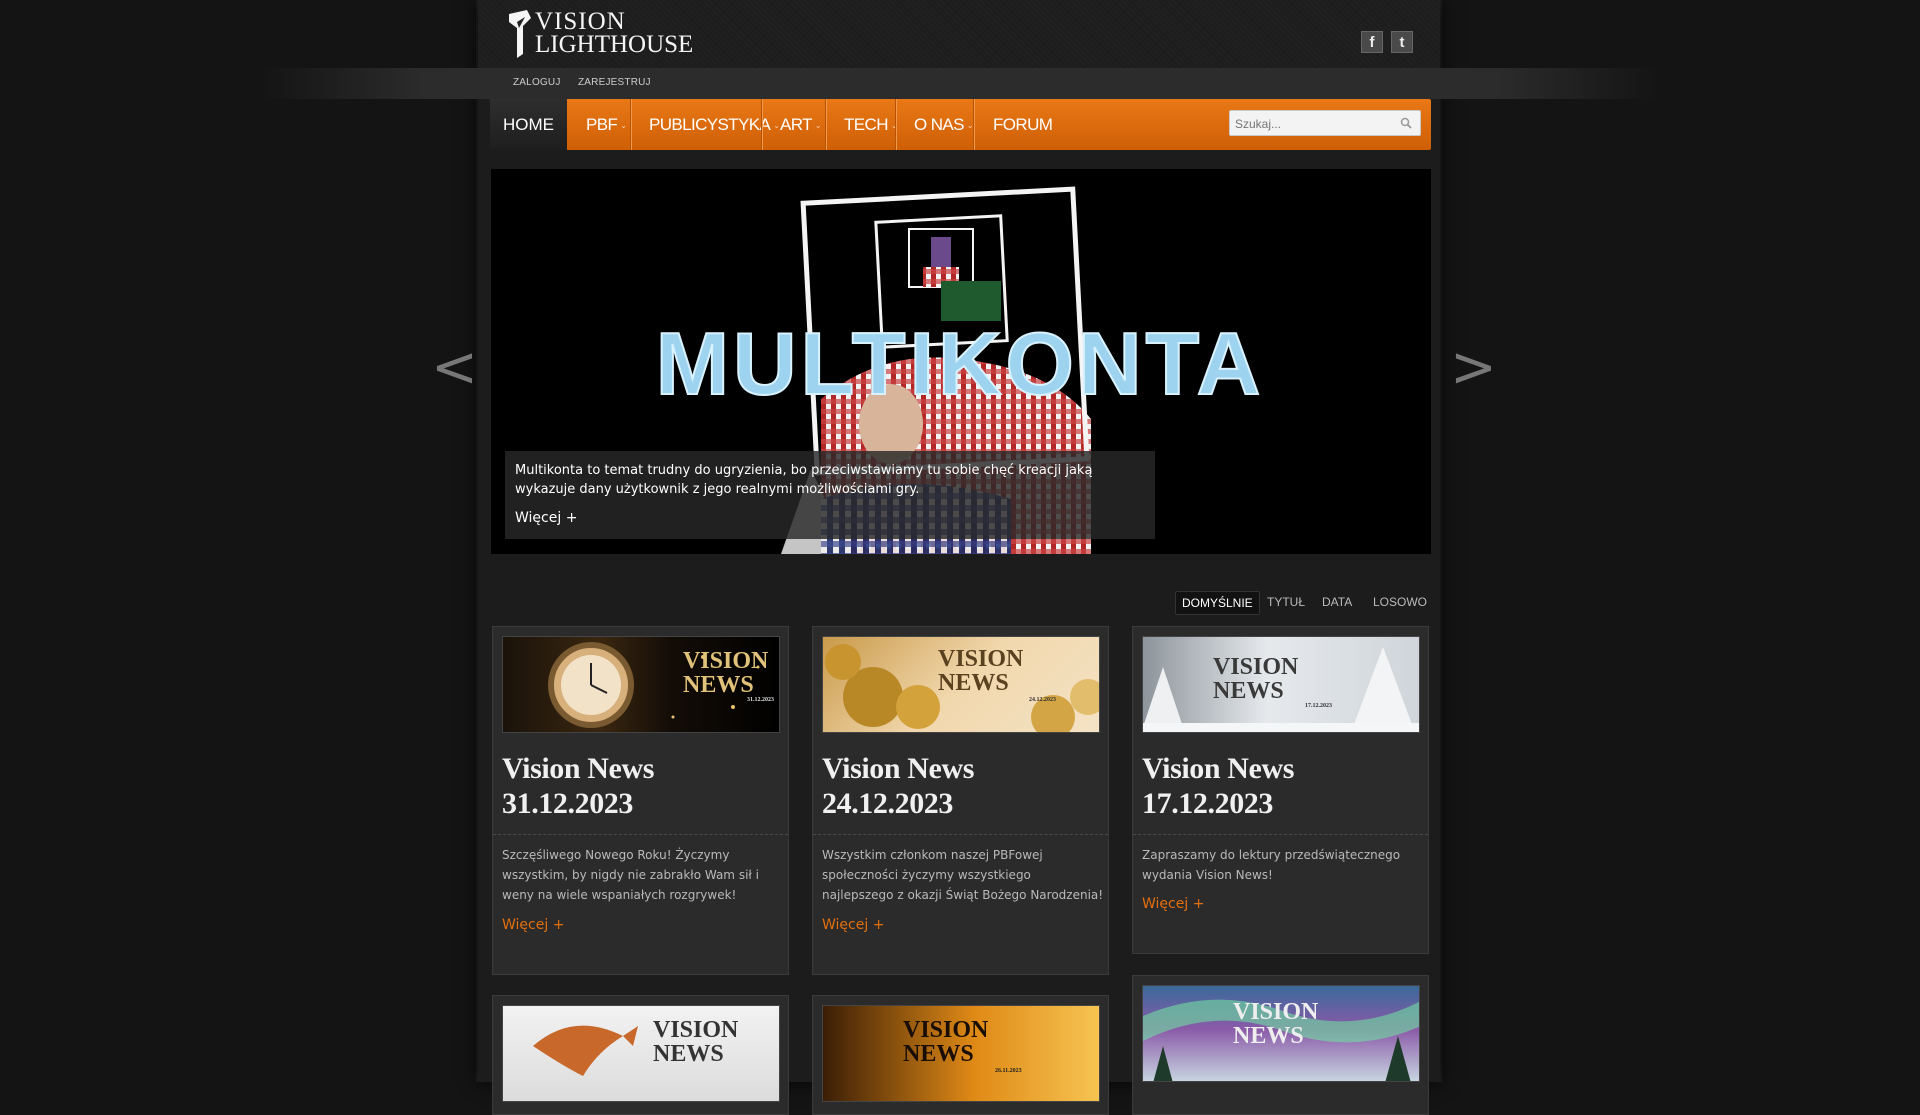 This screenshot has width=1920, height=1115. Describe the element at coordinates (1400, 602) in the screenshot. I see `sort-random: LOSOWO` at that location.